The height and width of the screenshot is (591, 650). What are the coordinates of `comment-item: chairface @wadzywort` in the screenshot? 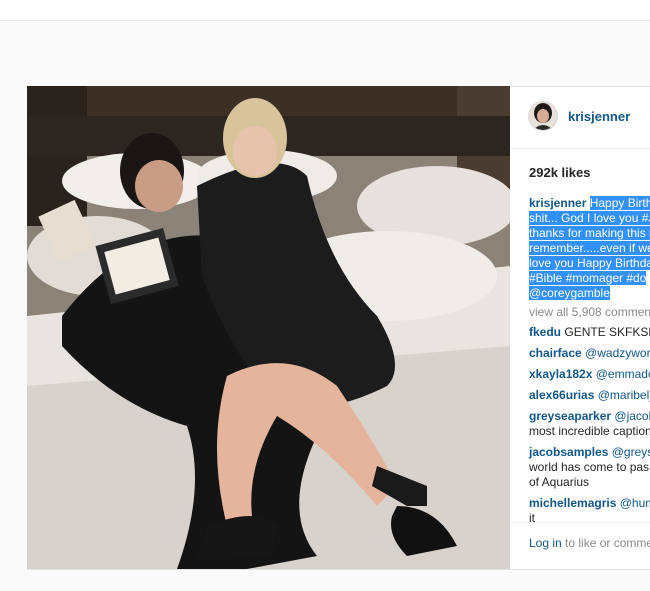 It's located at (589, 353).